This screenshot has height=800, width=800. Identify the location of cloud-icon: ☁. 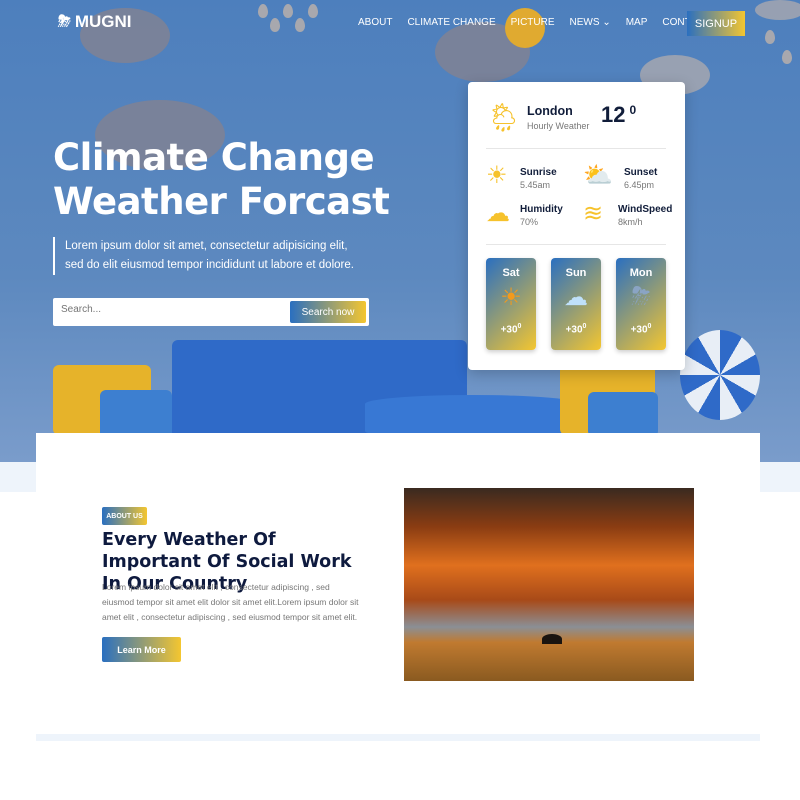
(576, 297).